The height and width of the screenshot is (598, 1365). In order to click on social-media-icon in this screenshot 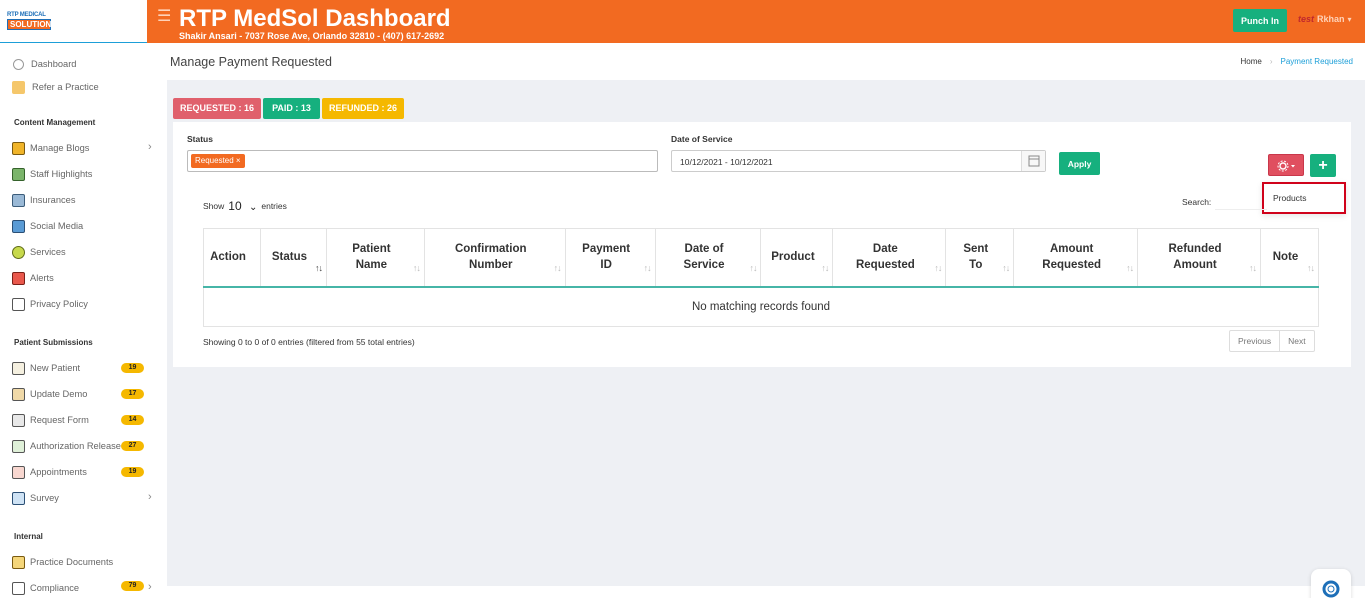, I will do `click(18, 226)`.